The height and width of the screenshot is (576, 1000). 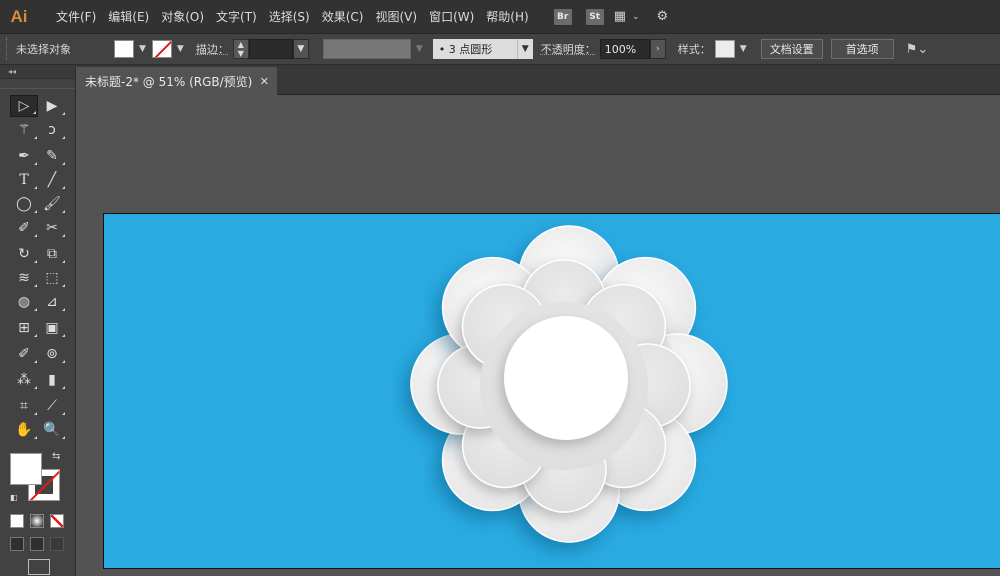 I want to click on brush-definition-dropdown: ▼, so click(x=524, y=49).